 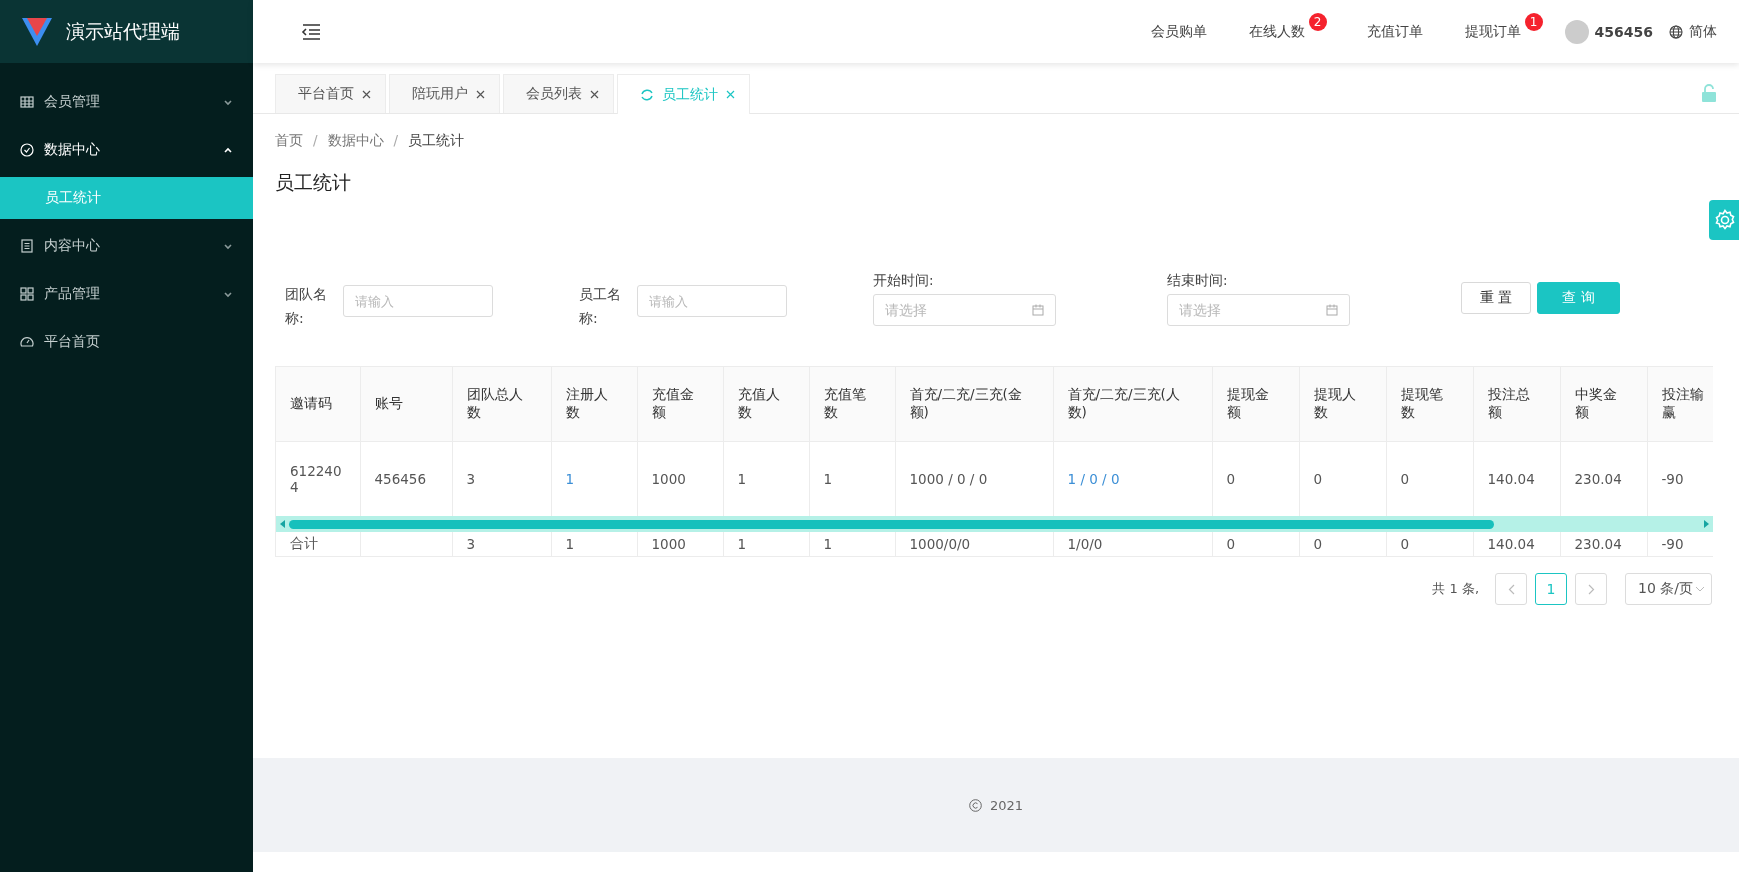 I want to click on avatar, so click(x=1576, y=31).